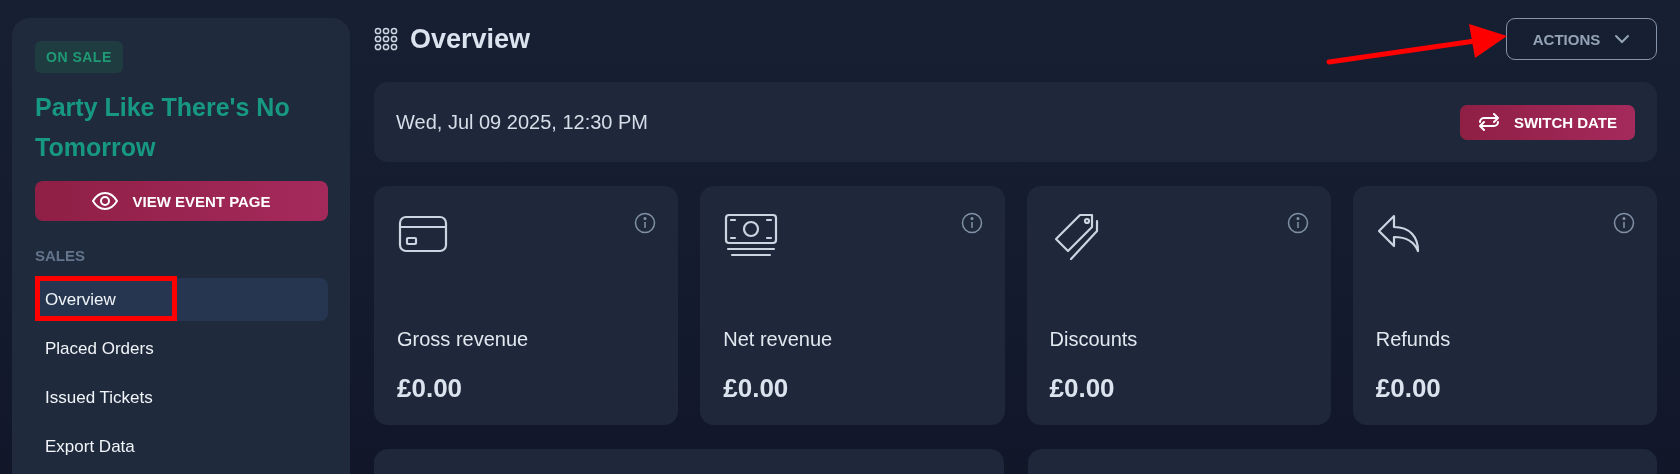  What do you see at coordinates (463, 339) in the screenshot?
I see `stat-label: Gross revenue` at bounding box center [463, 339].